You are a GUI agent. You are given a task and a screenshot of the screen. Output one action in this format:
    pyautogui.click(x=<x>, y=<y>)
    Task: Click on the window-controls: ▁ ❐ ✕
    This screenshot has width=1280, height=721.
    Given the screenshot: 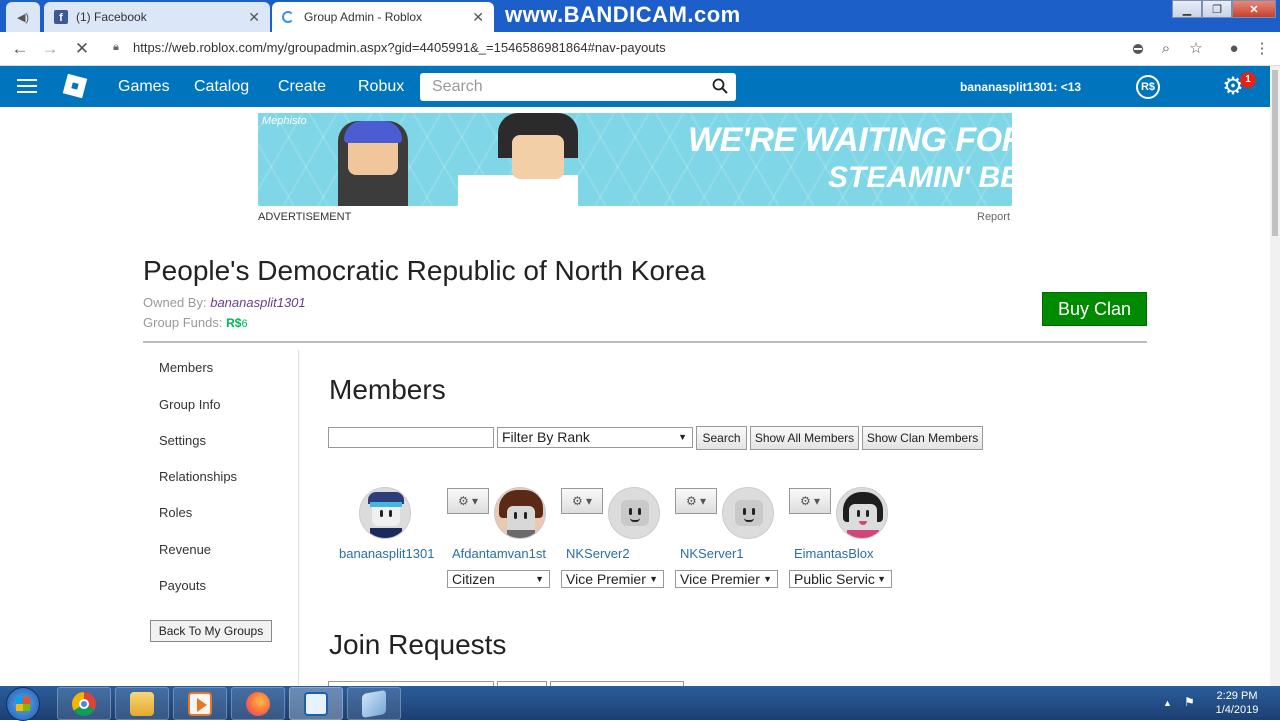 What is the action you would take?
    pyautogui.click(x=1224, y=9)
    